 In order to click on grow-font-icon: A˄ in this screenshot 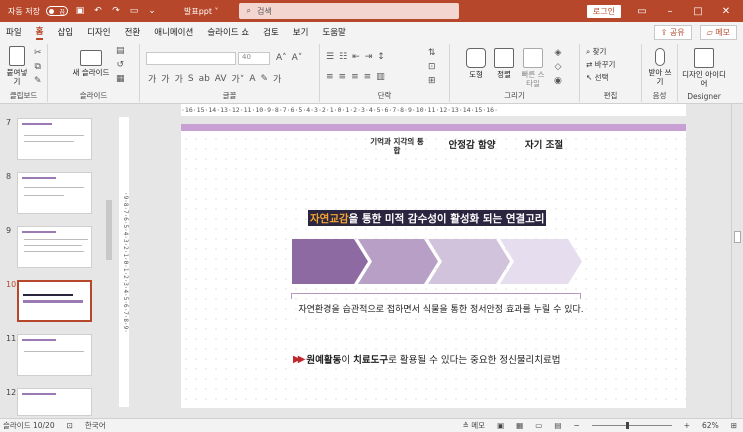, I will do `click(281, 58)`.